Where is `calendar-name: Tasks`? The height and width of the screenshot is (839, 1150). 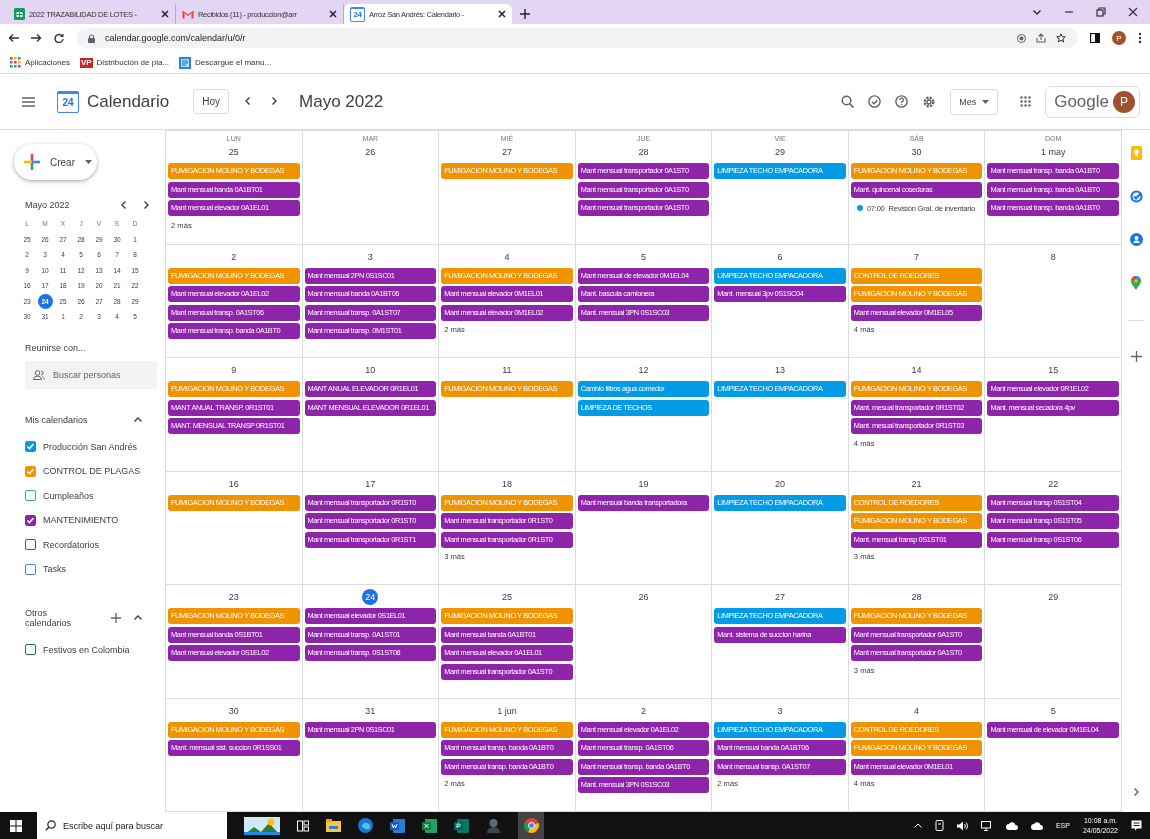
calendar-name: Tasks is located at coordinates (54, 569).